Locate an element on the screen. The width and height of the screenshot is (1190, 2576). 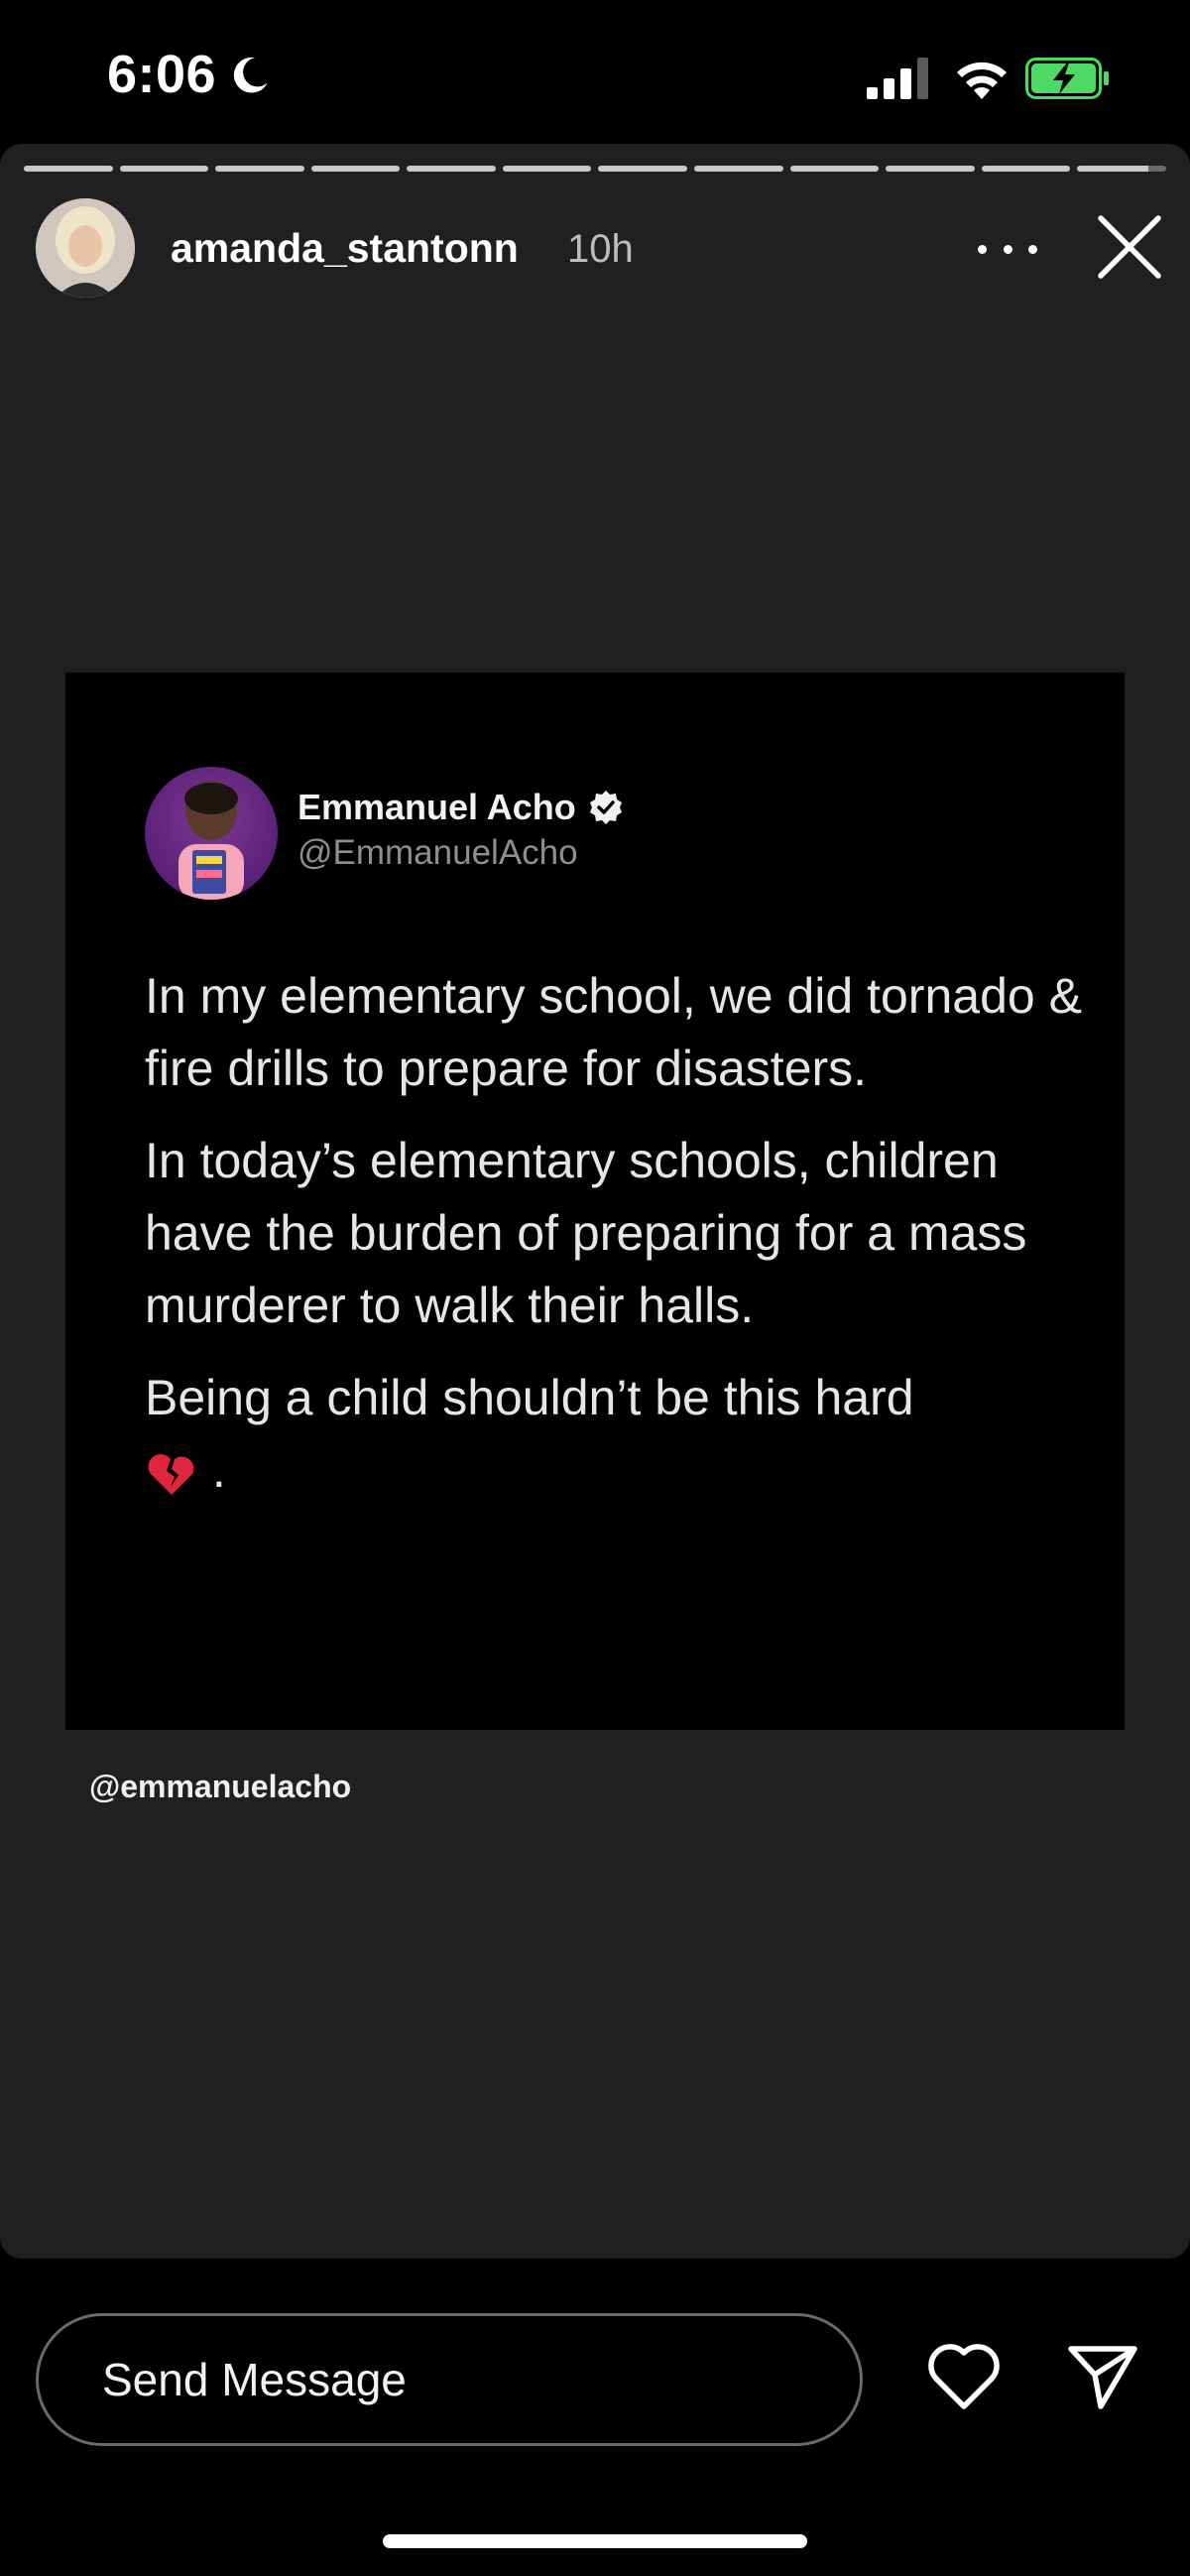
progress-segment-current is located at coordinates (1121, 169).